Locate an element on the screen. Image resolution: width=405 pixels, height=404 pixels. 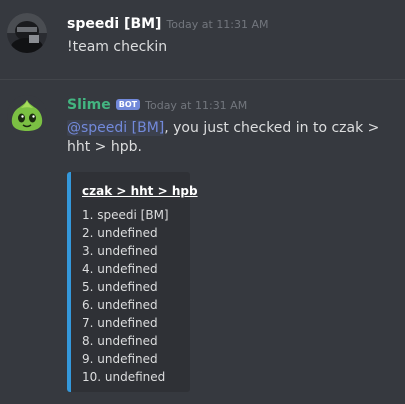
message-header: speedi [BM] Today at 11:31 AM is located at coordinates (168, 26).